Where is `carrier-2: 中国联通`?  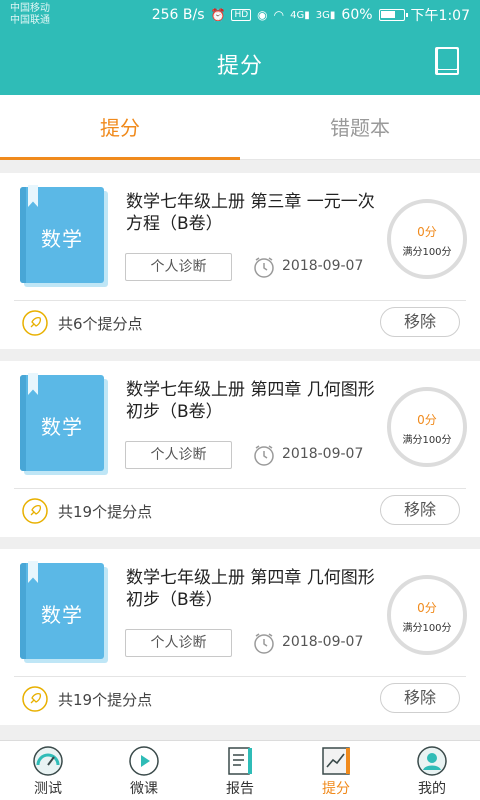 carrier-2: 中国联通 is located at coordinates (30, 20).